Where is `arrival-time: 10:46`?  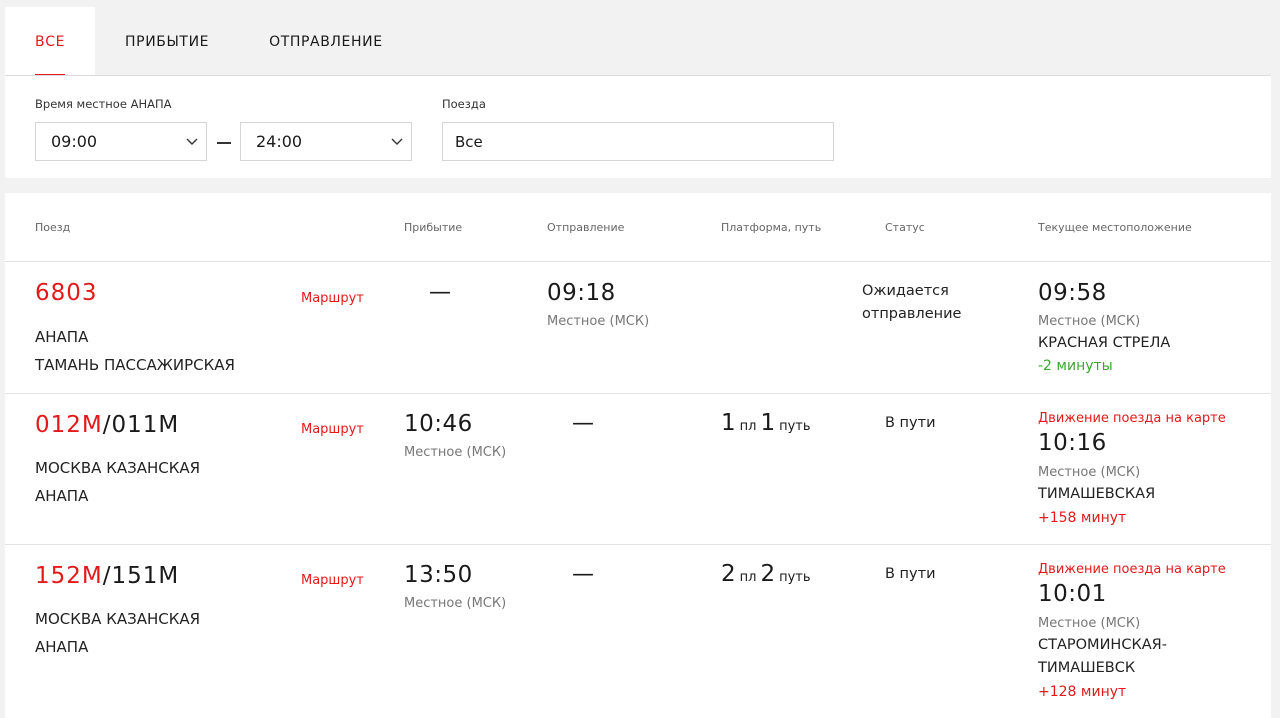 arrival-time: 10:46 is located at coordinates (438, 424).